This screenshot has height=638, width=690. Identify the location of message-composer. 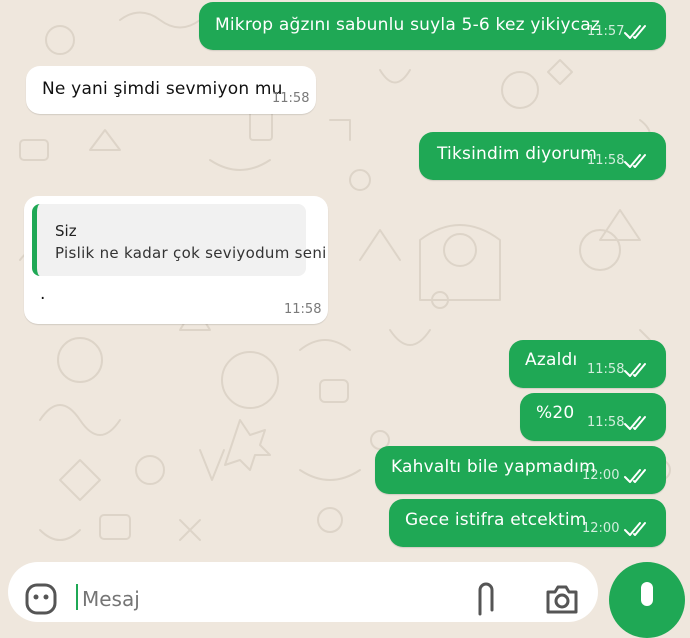
(303, 592).